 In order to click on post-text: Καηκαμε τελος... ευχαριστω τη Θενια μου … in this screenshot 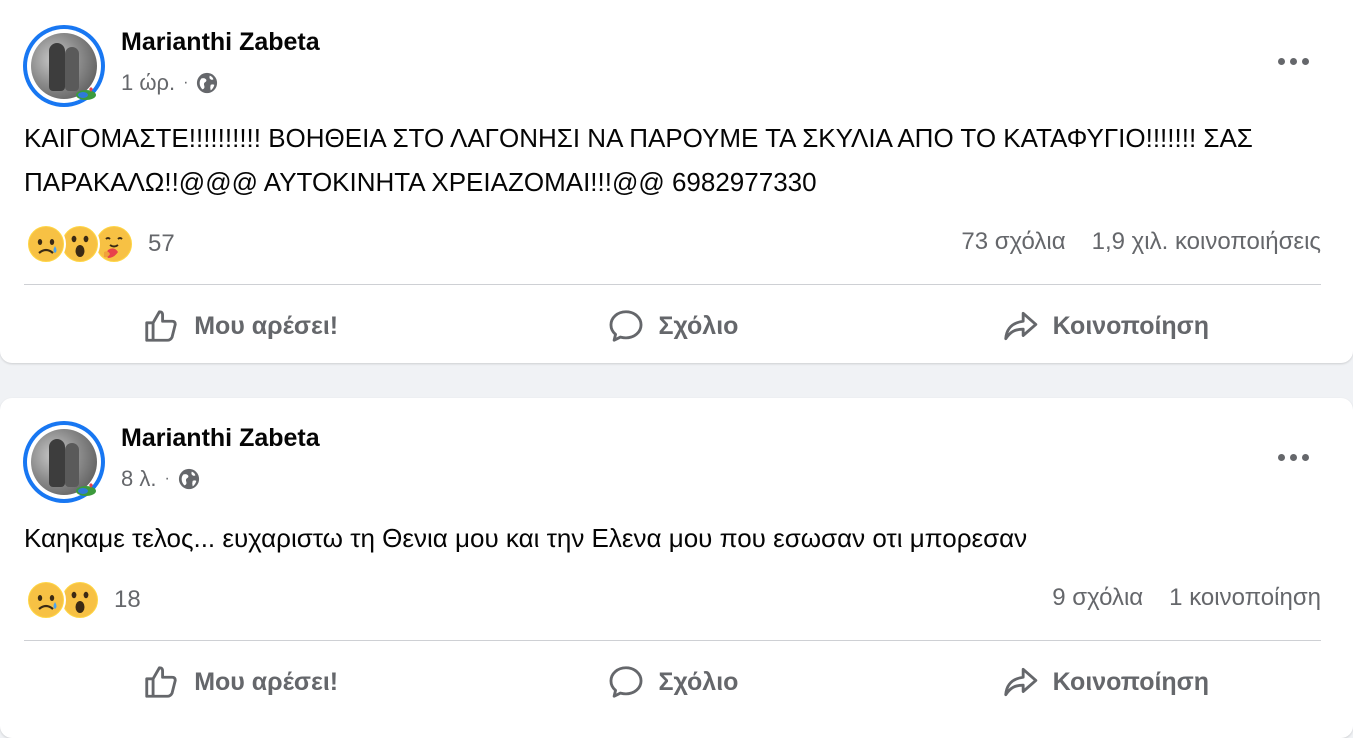, I will do `click(526, 538)`.